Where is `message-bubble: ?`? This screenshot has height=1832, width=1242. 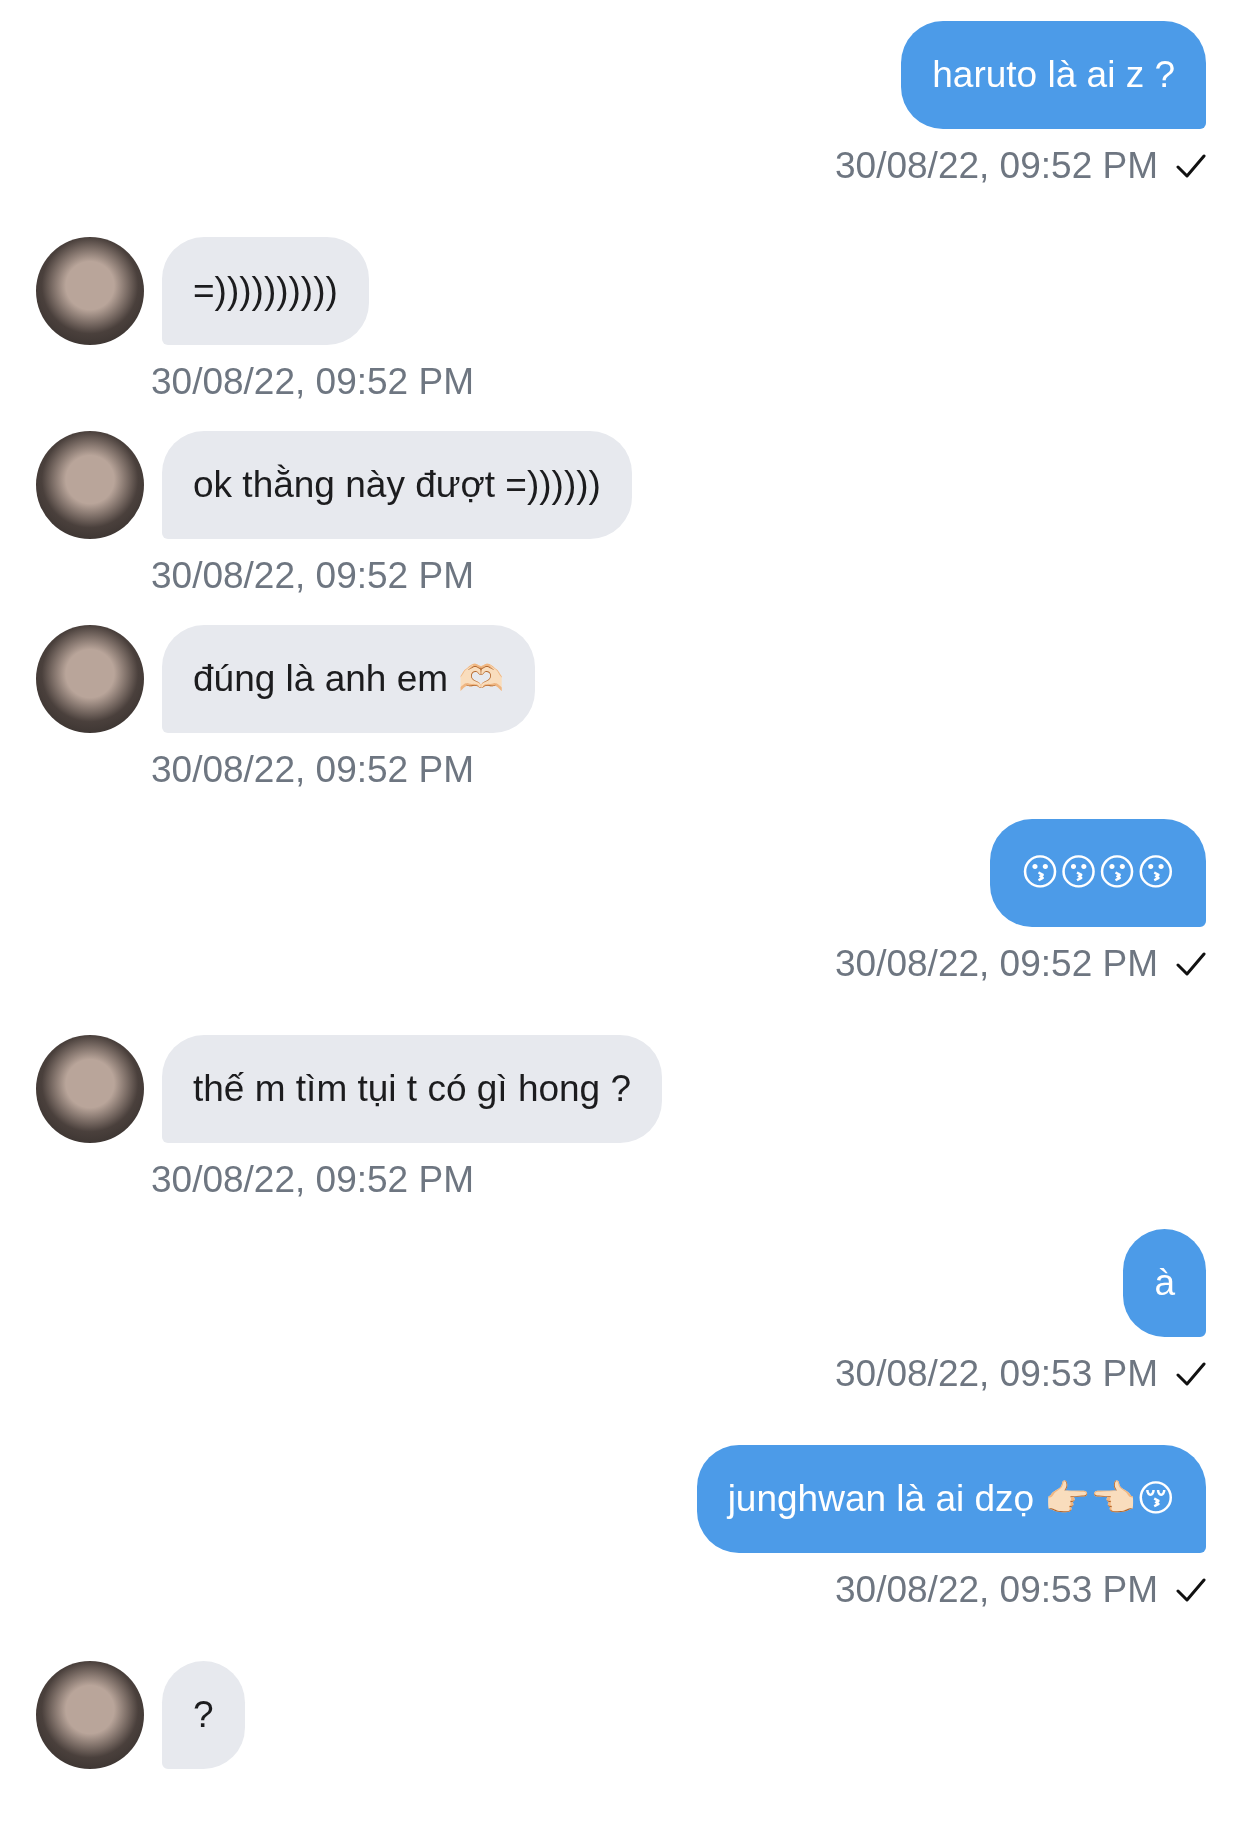 message-bubble: ? is located at coordinates (203, 1715).